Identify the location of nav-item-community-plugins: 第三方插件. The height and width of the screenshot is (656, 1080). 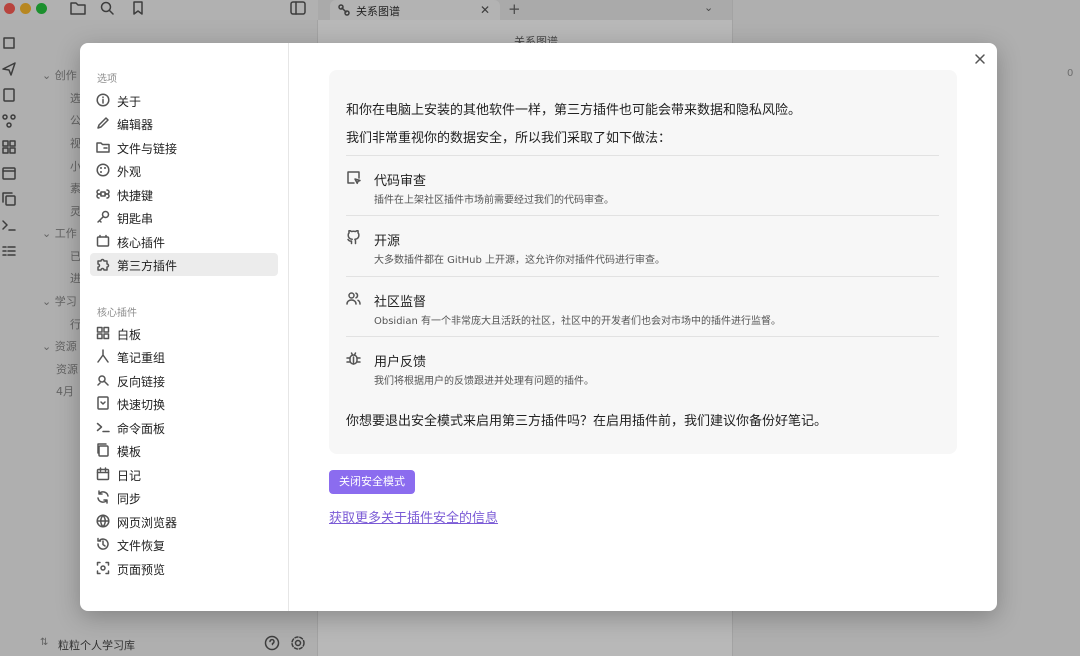
(184, 264).